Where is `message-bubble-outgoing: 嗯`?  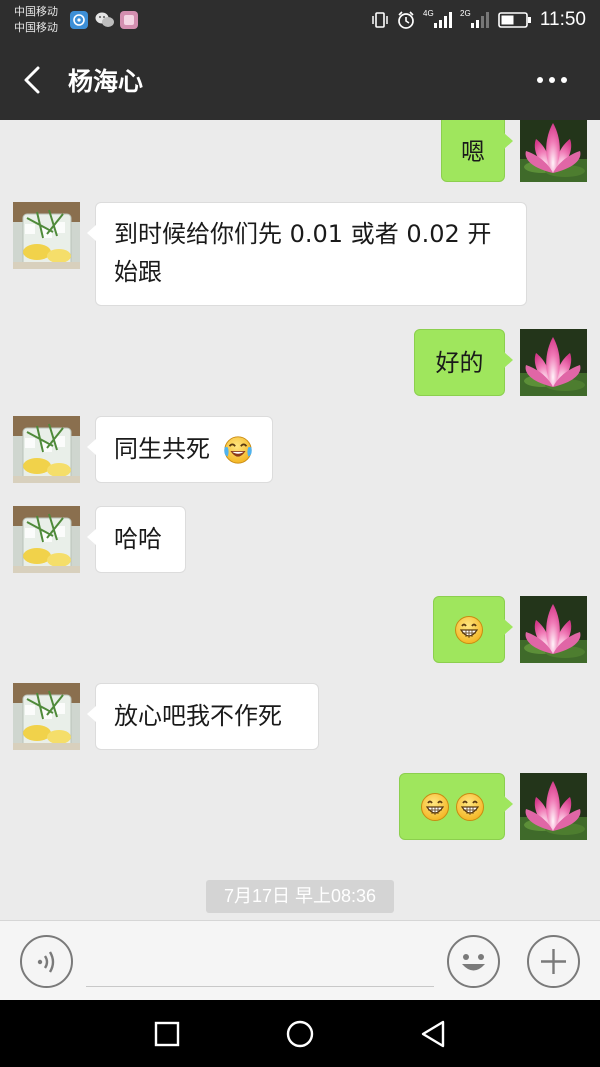
message-bubble-outgoing: 嗯 is located at coordinates (477, 151).